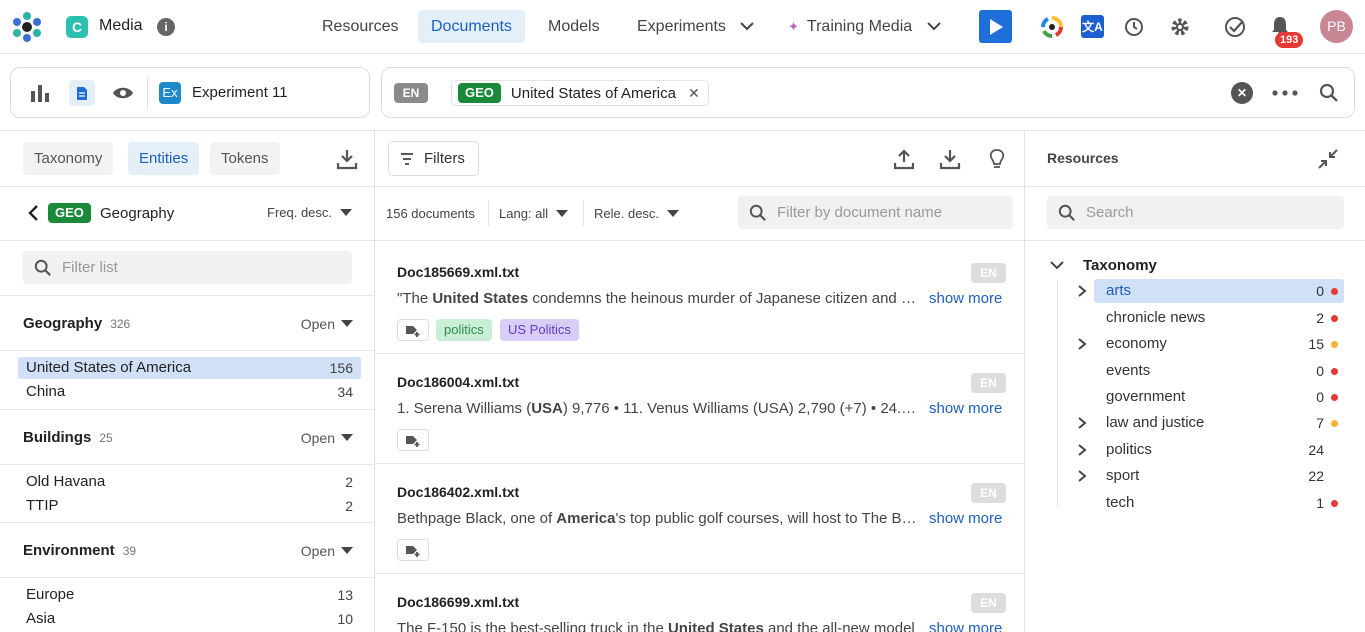 The height and width of the screenshot is (632, 1365). Describe the element at coordinates (1155, 422) in the screenshot. I see `taxonomy-node-label: law and justice` at that location.